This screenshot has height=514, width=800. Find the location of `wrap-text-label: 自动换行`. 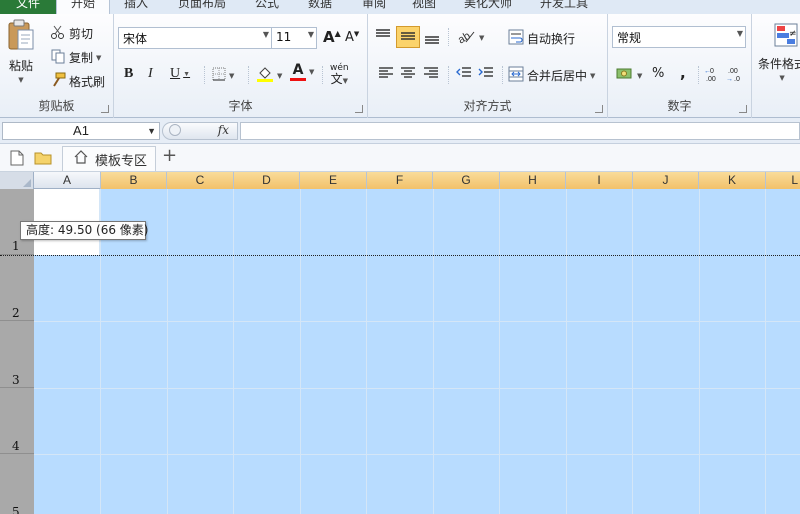

wrap-text-label: 自动换行 is located at coordinates (551, 39).